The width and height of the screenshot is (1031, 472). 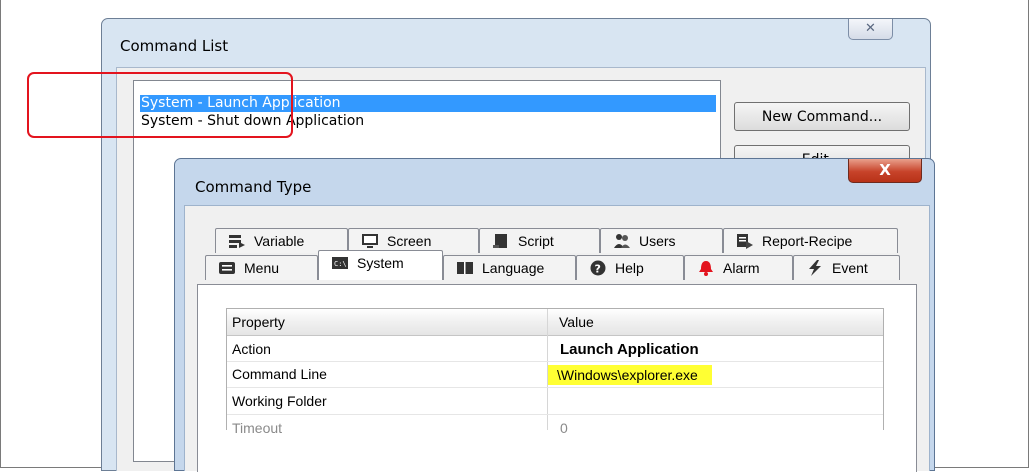 I want to click on highlight-annotation, so click(x=160, y=105).